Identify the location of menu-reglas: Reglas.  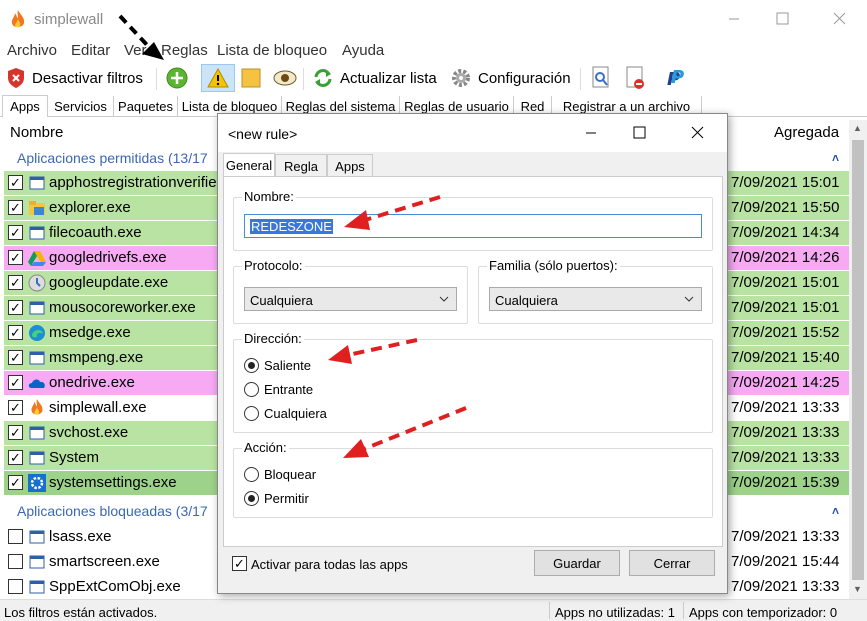
(184, 50).